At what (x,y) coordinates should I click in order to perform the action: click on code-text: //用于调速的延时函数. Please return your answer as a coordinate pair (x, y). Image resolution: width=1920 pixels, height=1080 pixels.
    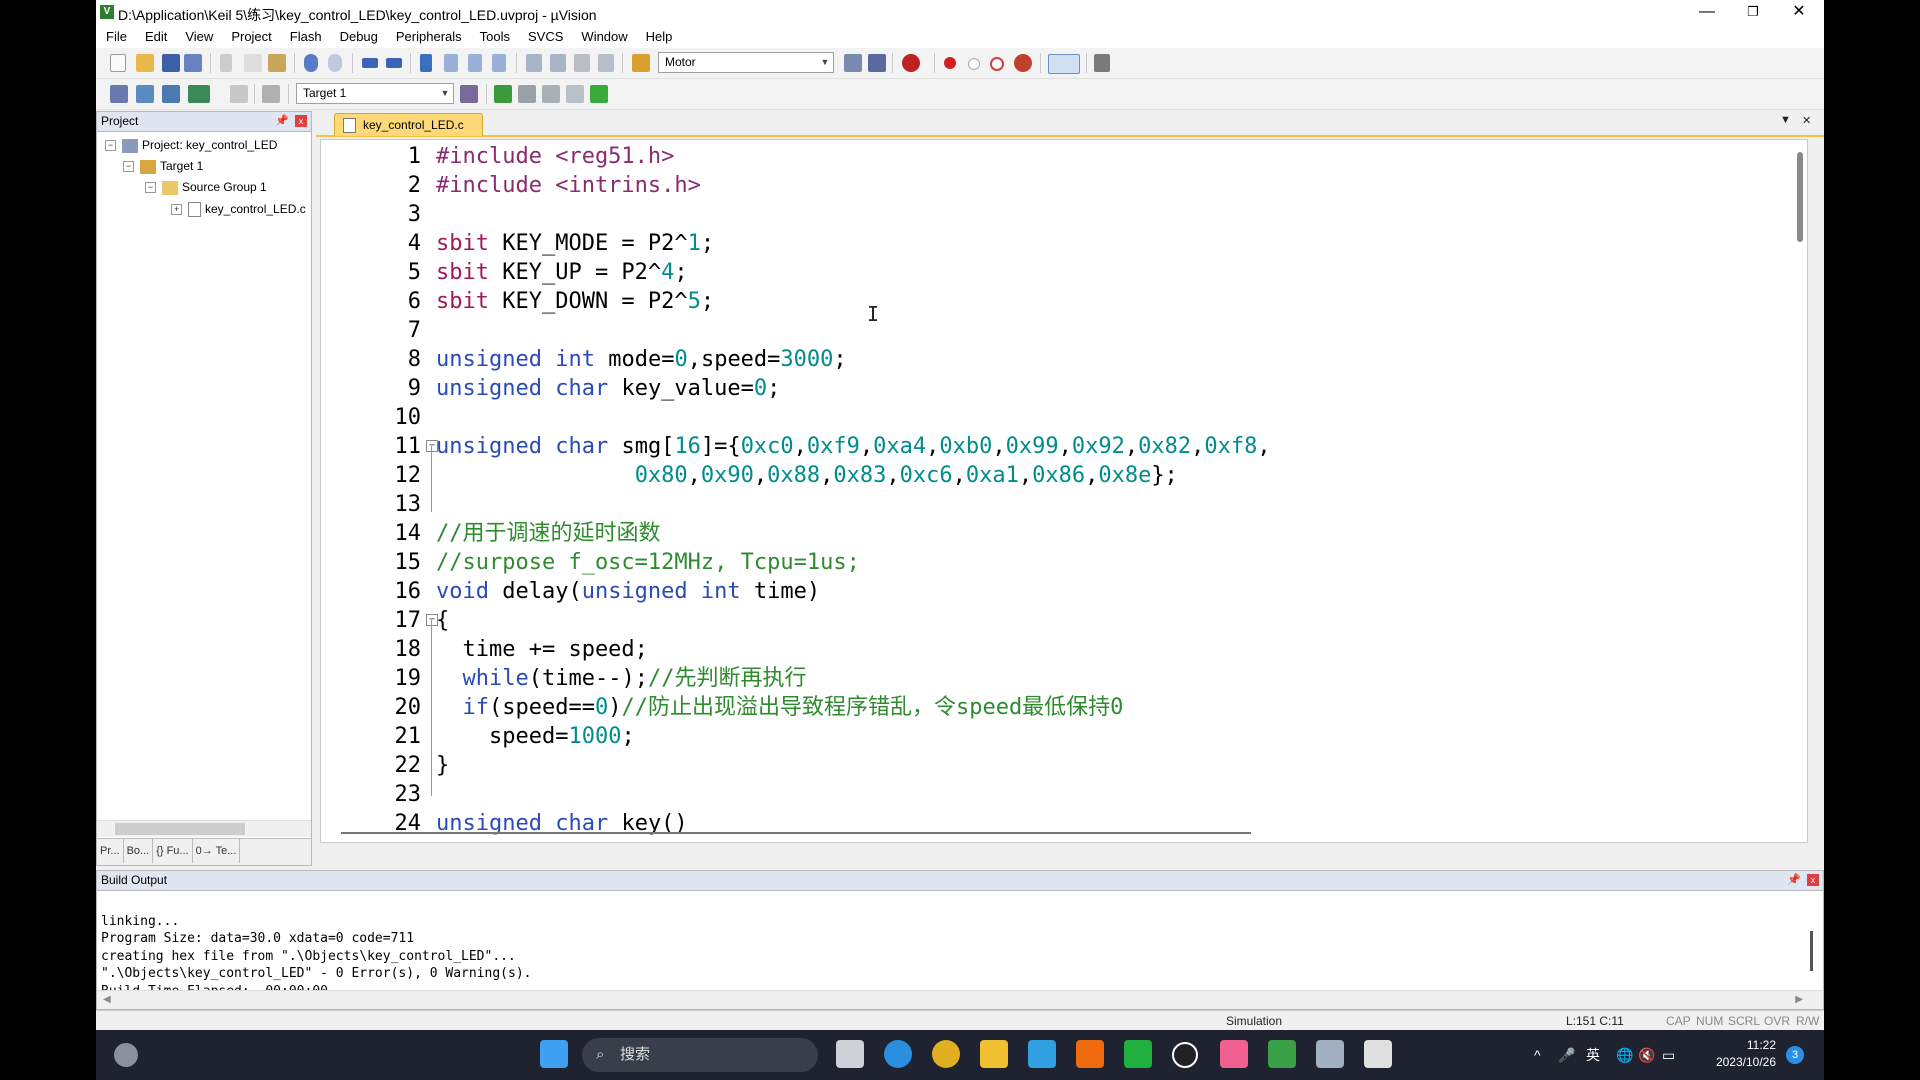
    Looking at the image, I should click on (548, 533).